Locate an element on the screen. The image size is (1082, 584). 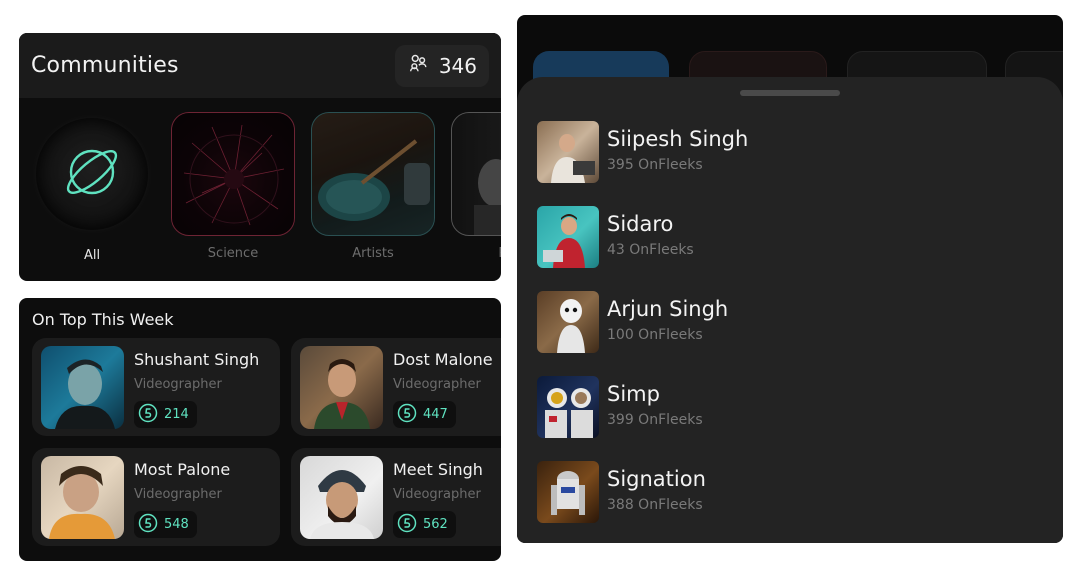
creator-card: Shushant Singh Videographer 214 is located at coordinates (156, 387).